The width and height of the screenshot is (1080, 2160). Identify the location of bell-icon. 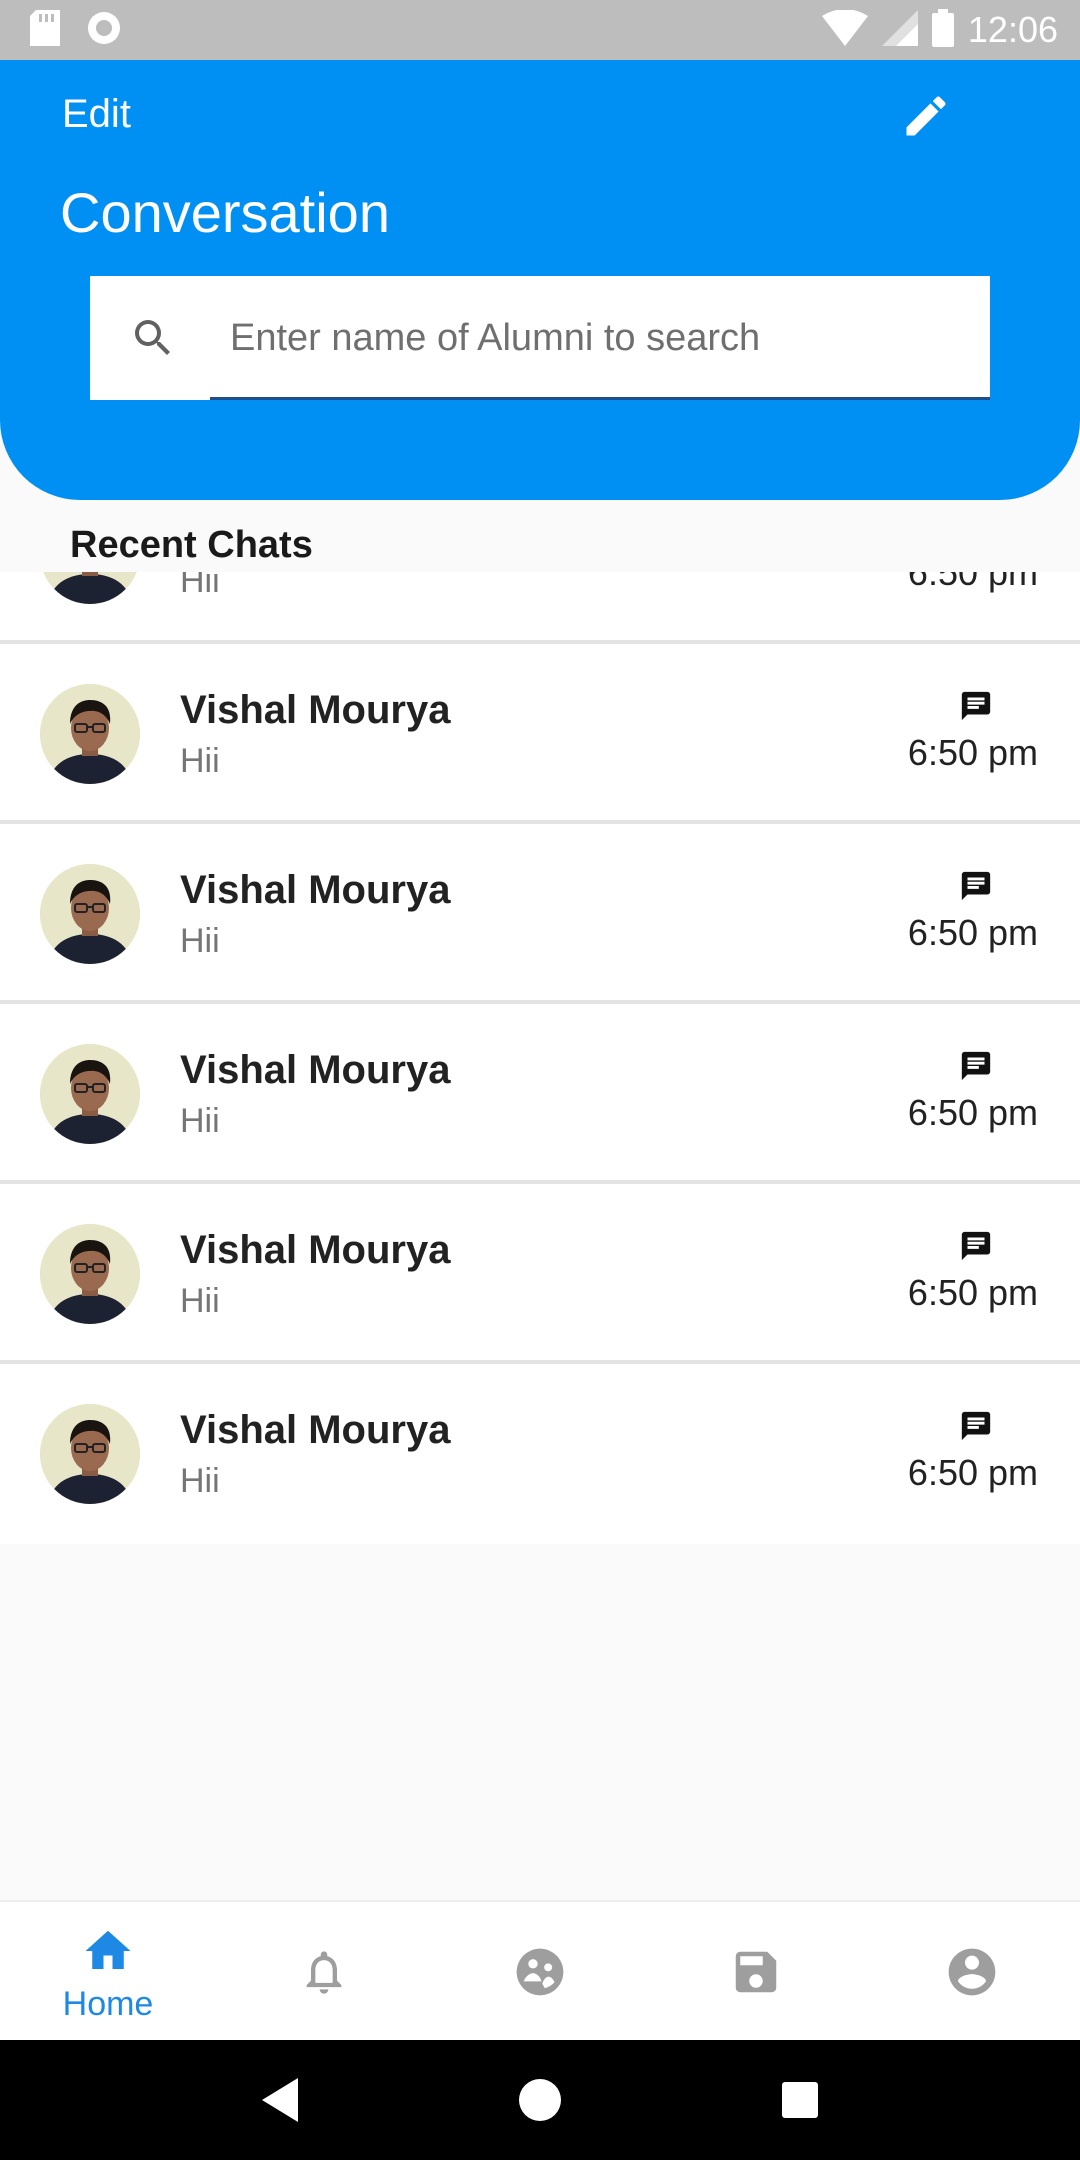
(324, 1974).